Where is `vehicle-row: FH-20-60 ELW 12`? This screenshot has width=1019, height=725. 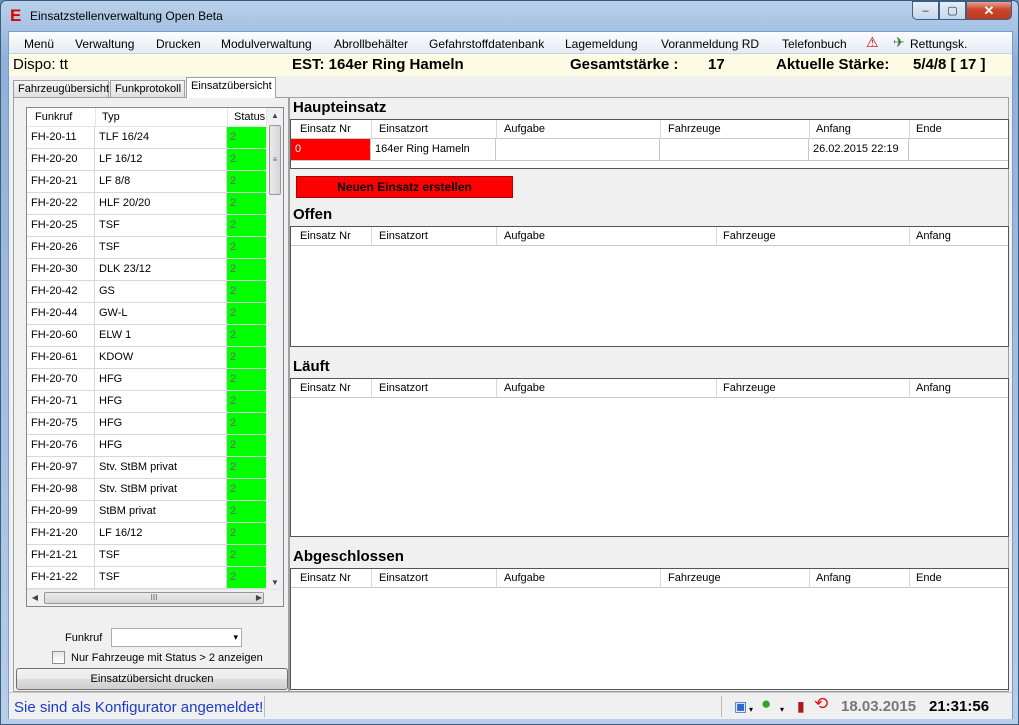 vehicle-row: FH-20-60 ELW 12 is located at coordinates (147, 336).